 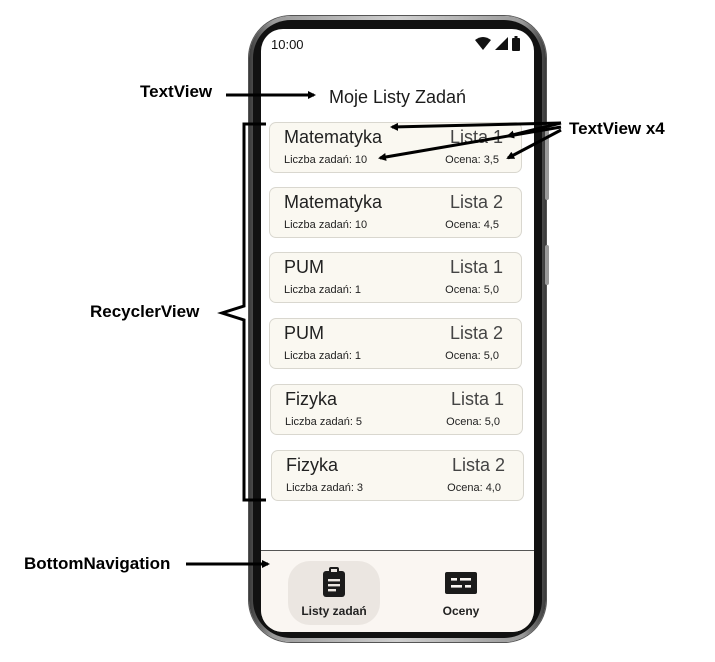 I want to click on recyclerview-bracket, so click(x=241, y=312).